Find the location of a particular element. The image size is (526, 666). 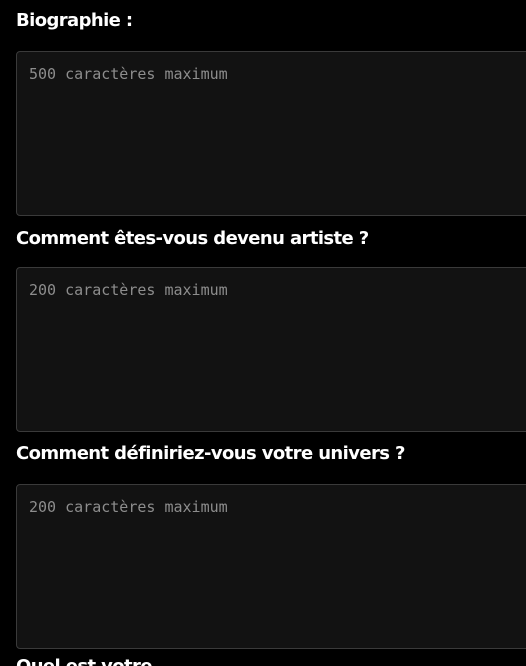

biography-label: Biographie : is located at coordinates (74, 20).